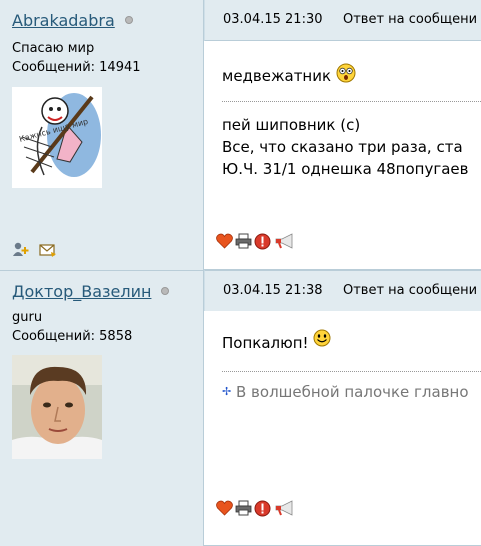  Describe the element at coordinates (346, 75) in the screenshot. I see `shocked-smiley-icon` at that location.